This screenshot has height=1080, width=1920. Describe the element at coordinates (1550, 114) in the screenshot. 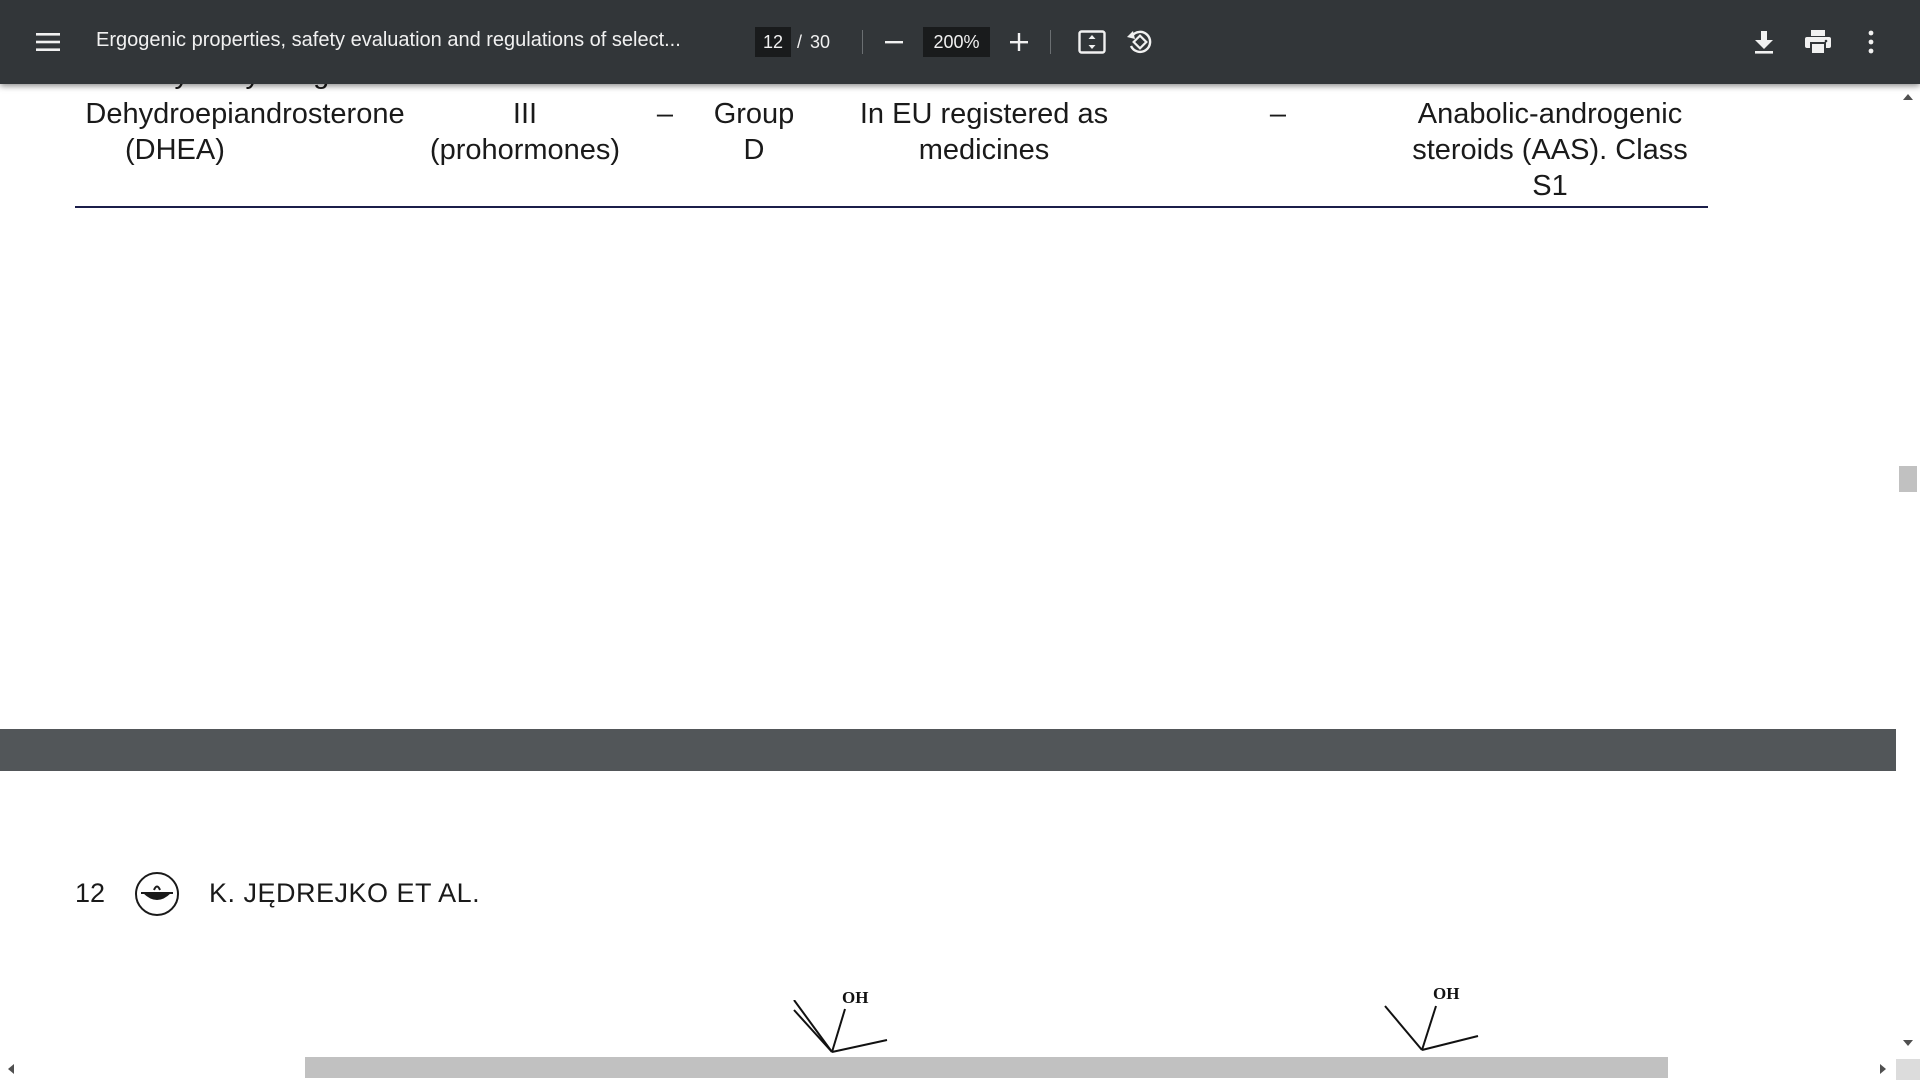

I see `wada-line-1: Anabolic-androgenic` at that location.